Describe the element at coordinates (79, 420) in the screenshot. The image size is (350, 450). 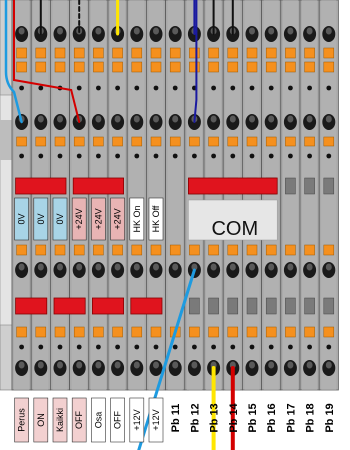
I see `bottom-marker-label: OFF` at that location.